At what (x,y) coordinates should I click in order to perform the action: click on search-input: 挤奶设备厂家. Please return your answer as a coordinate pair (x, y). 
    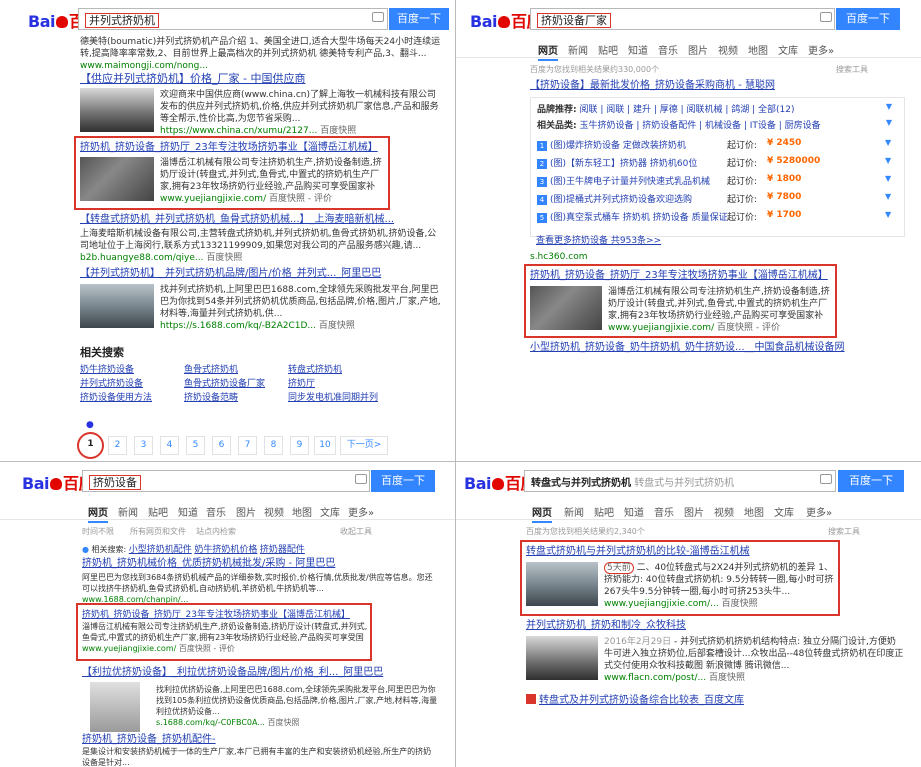
    Looking at the image, I should click on (682, 19).